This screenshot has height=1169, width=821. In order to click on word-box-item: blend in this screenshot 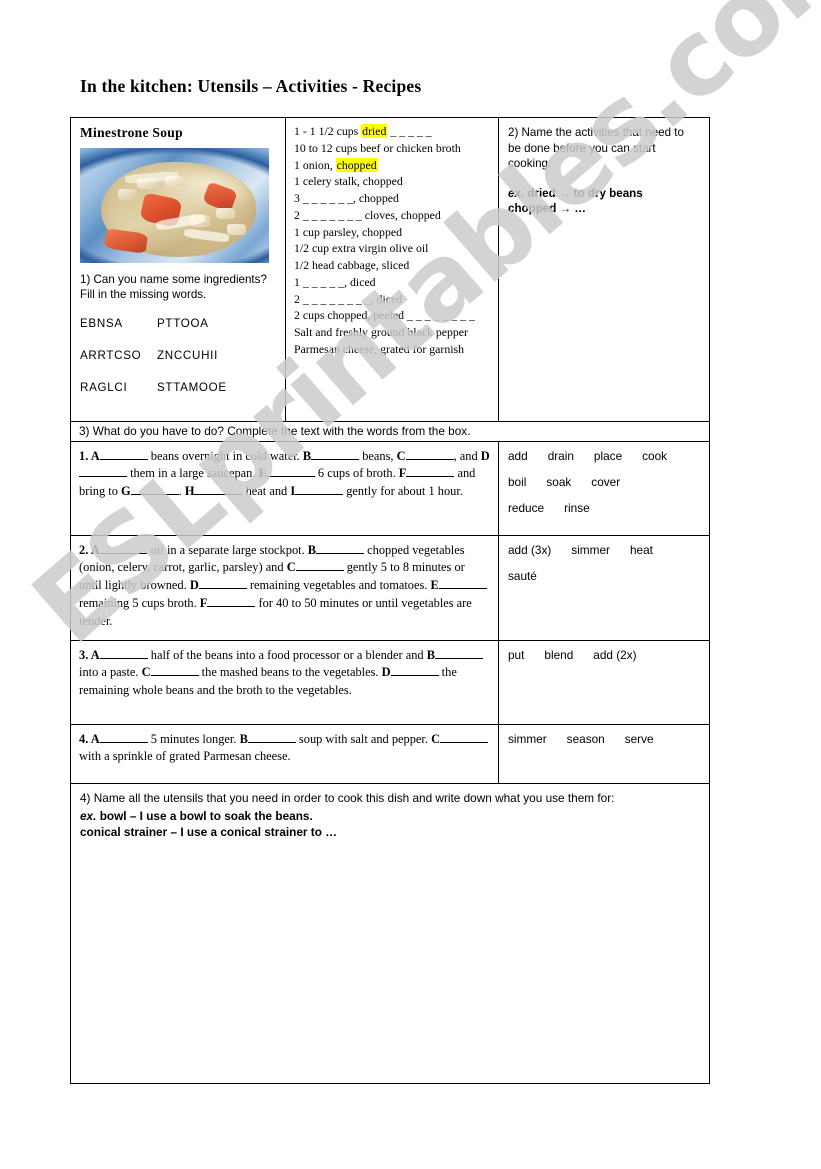, I will do `click(558, 655)`.